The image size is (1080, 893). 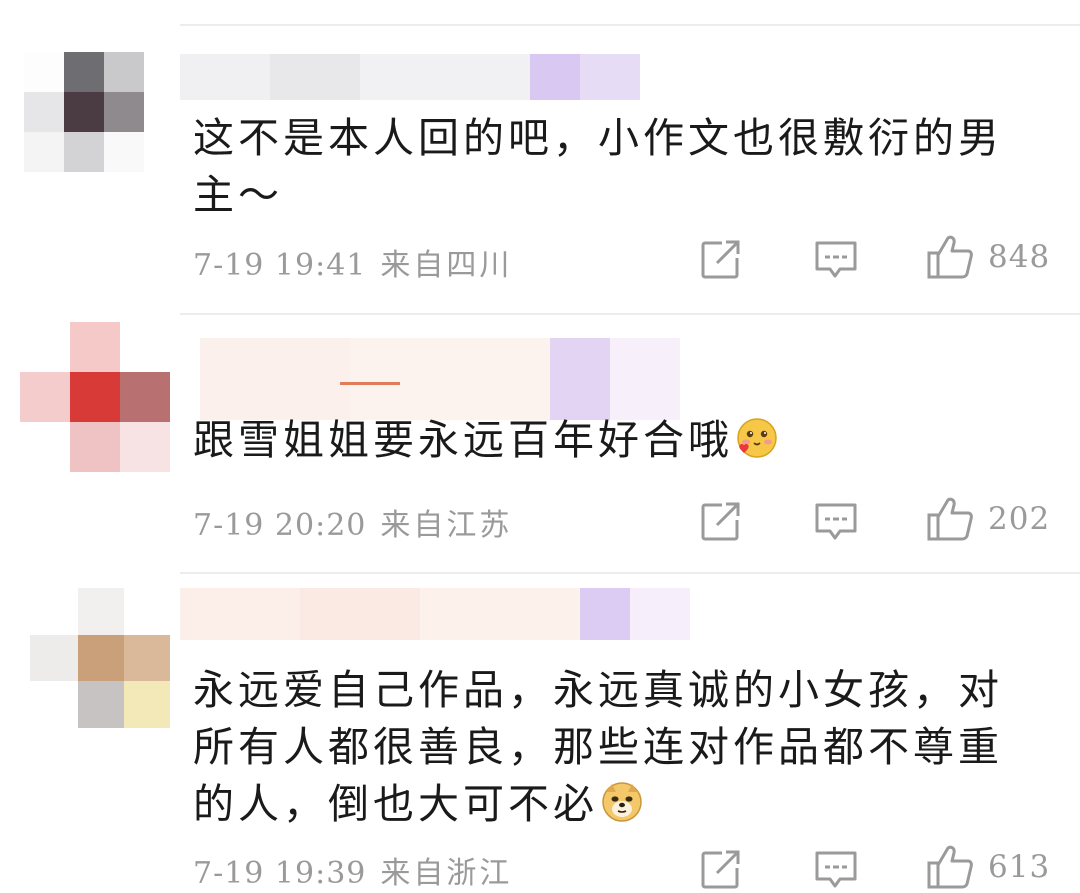 I want to click on like-count: 613, so click(x=1019, y=867).